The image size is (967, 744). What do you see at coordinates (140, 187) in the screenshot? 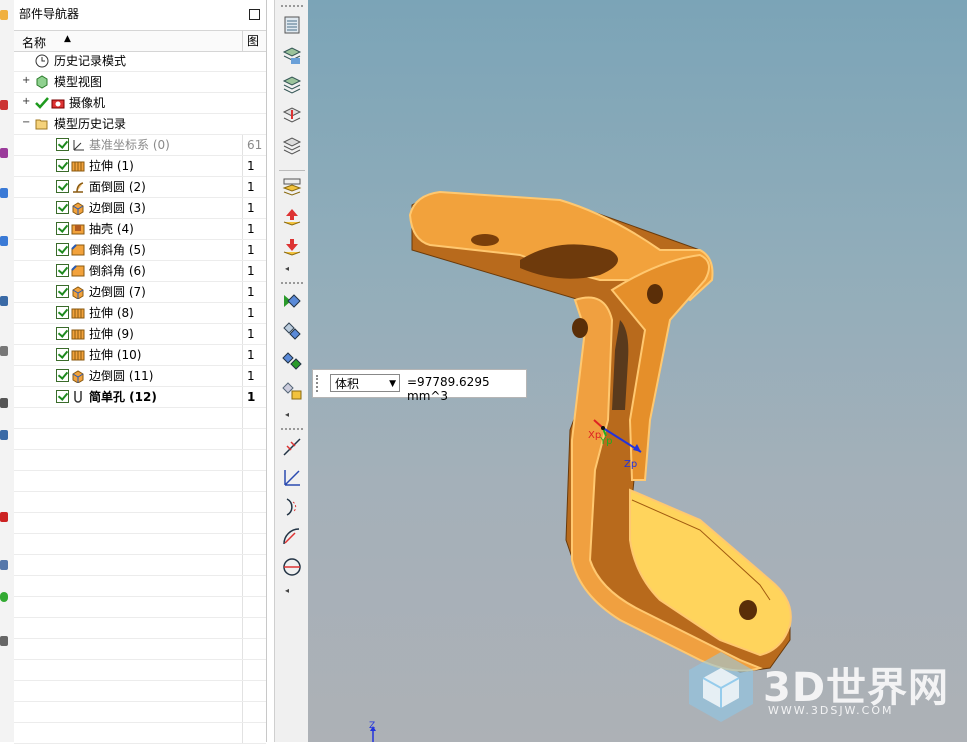
I see `tree-row-feature: 面倒圆 (2) 1` at bounding box center [140, 187].